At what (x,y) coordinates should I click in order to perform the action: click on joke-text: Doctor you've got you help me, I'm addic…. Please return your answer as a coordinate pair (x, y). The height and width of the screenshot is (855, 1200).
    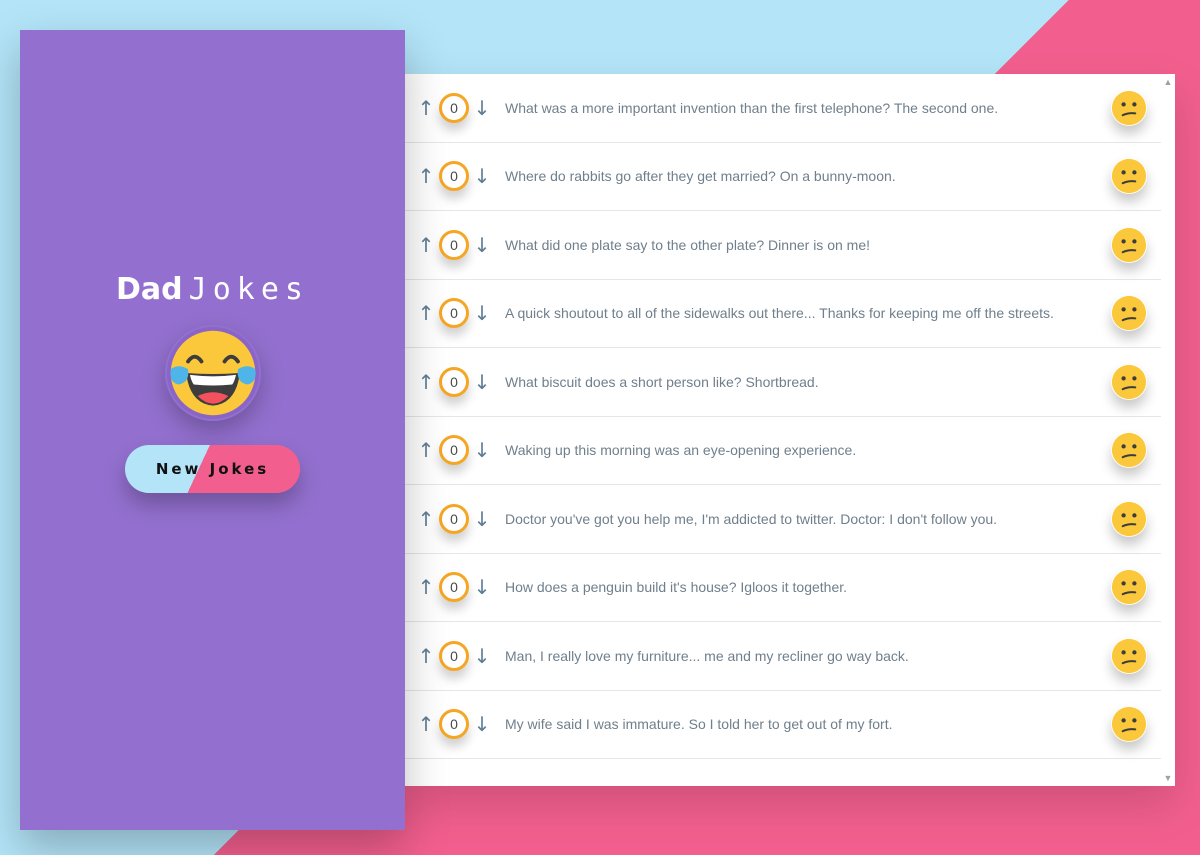
    Looking at the image, I should click on (751, 518).